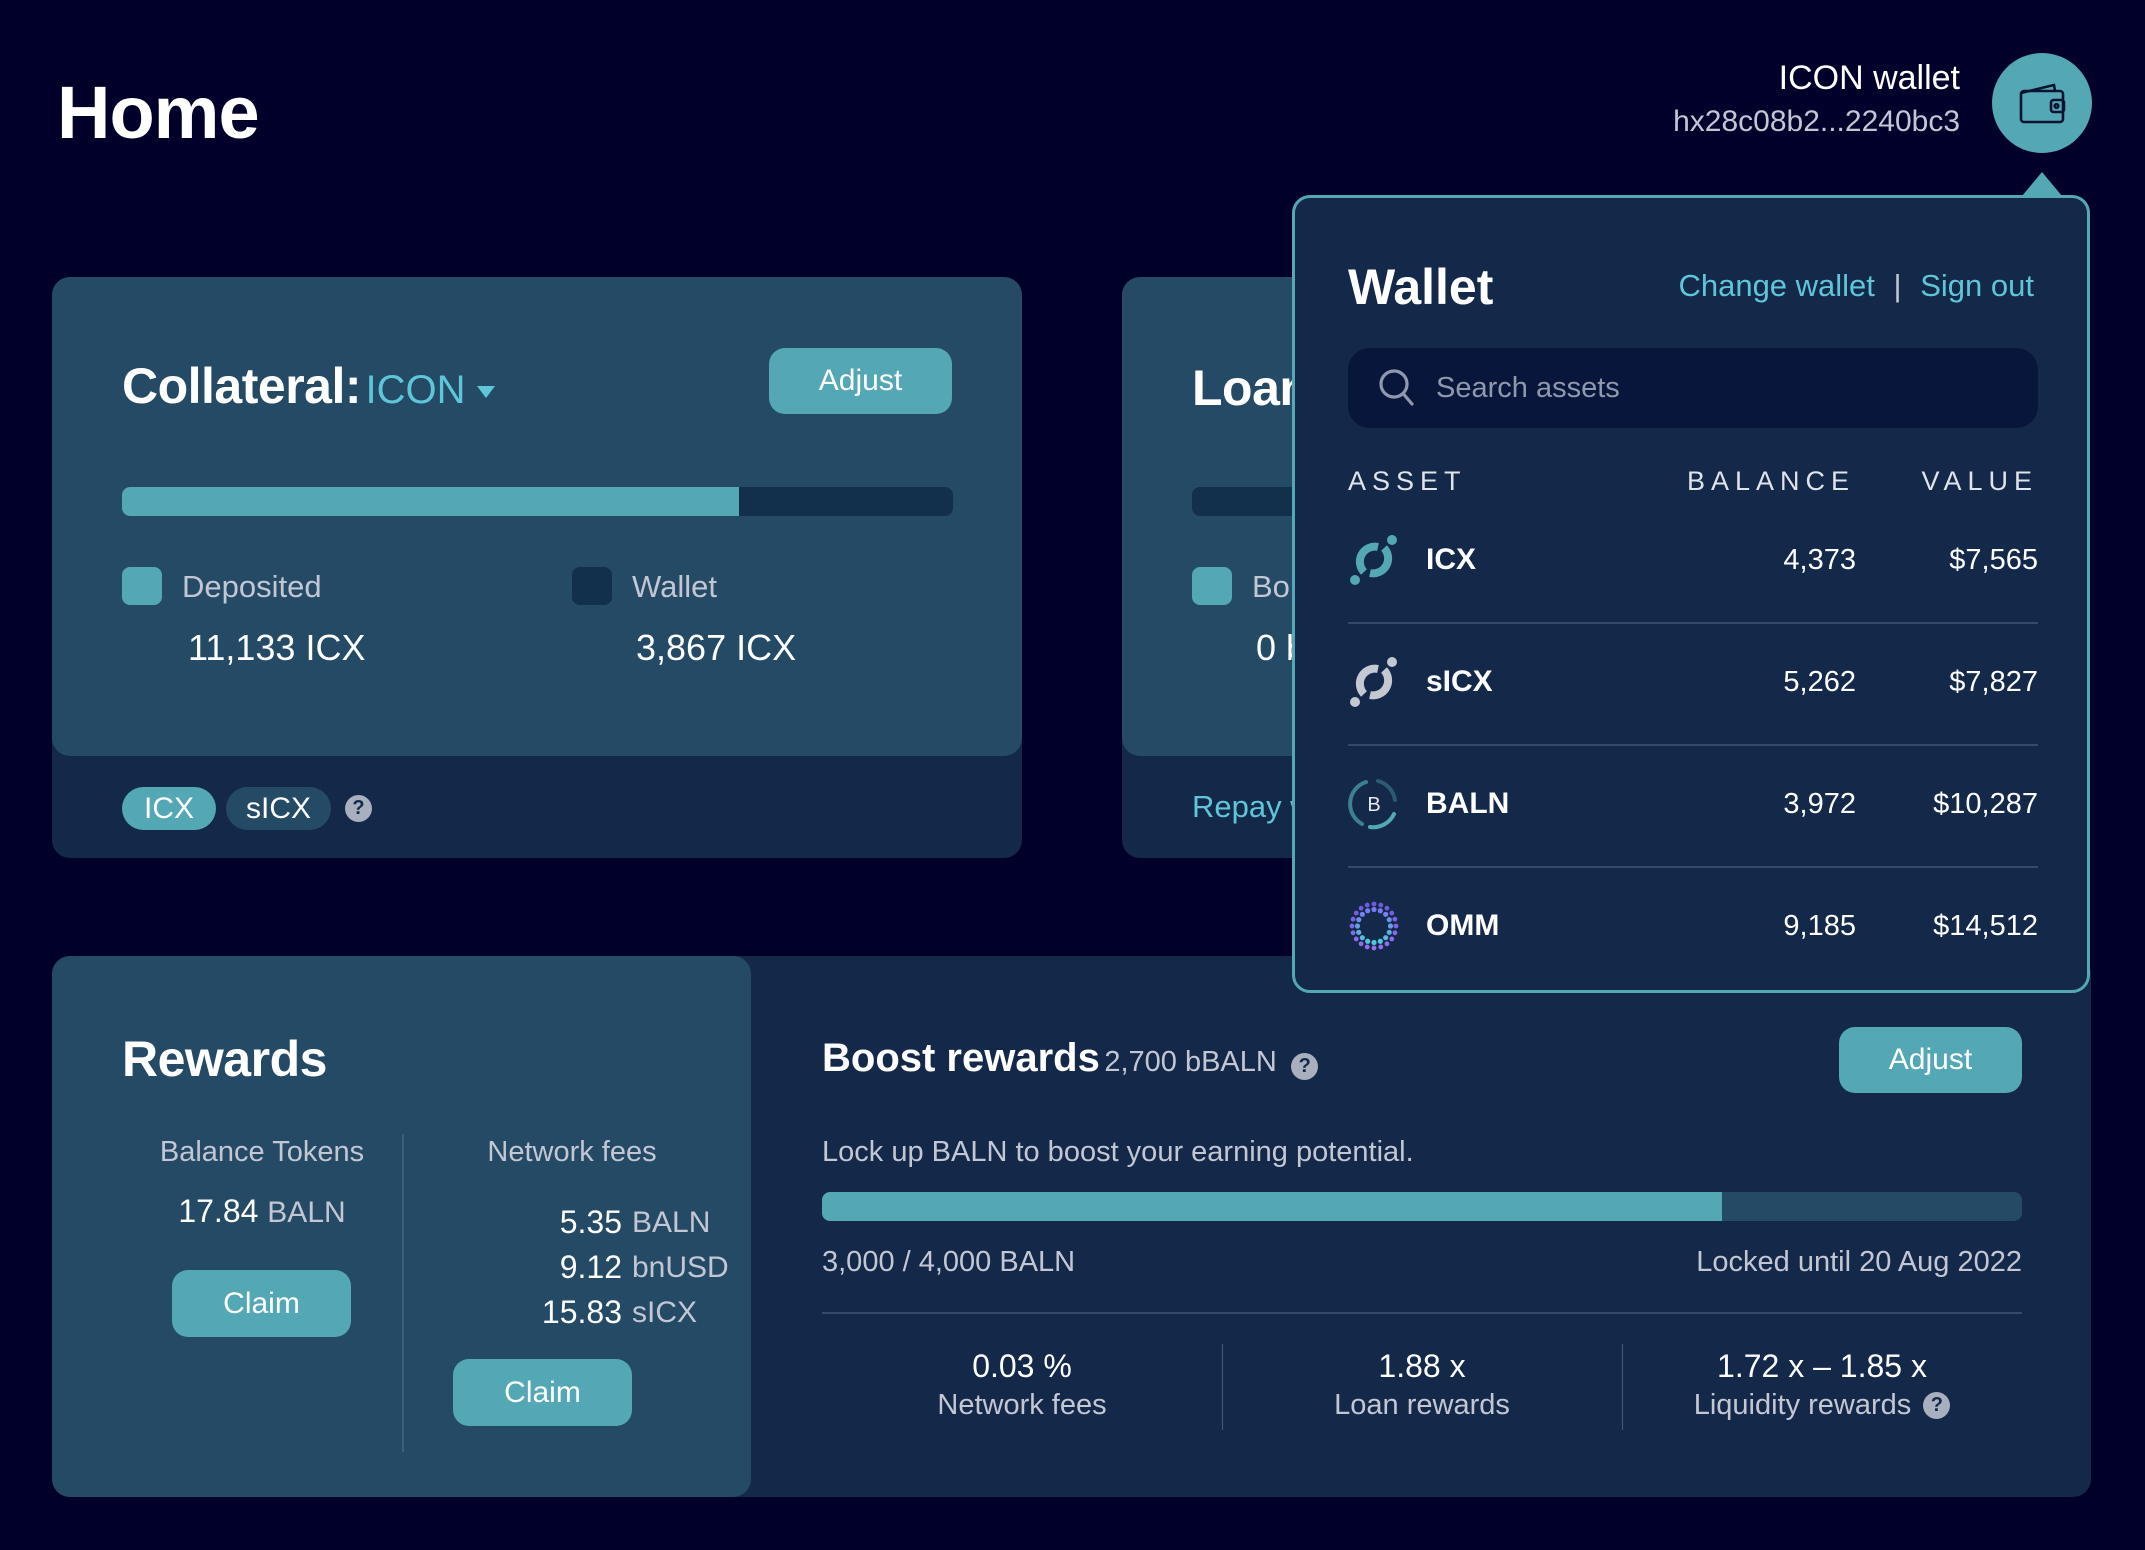 Image resolution: width=2145 pixels, height=1550 pixels. Describe the element at coordinates (527, 1267) in the screenshot. I see `network-fees-amounts: 5.35 9.12 15.83` at that location.